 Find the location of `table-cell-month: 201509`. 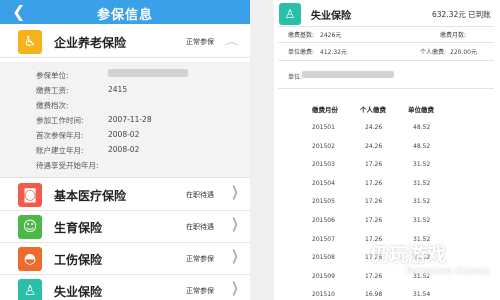

table-cell-month: 201509 is located at coordinates (323, 276).